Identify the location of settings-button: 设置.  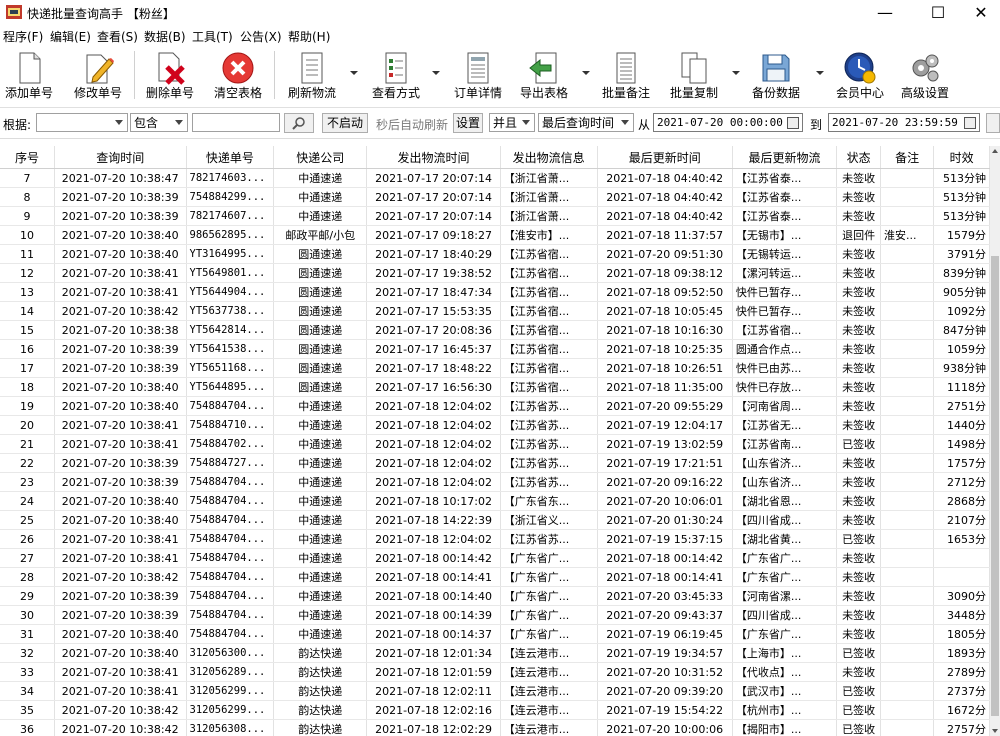
(468, 123).